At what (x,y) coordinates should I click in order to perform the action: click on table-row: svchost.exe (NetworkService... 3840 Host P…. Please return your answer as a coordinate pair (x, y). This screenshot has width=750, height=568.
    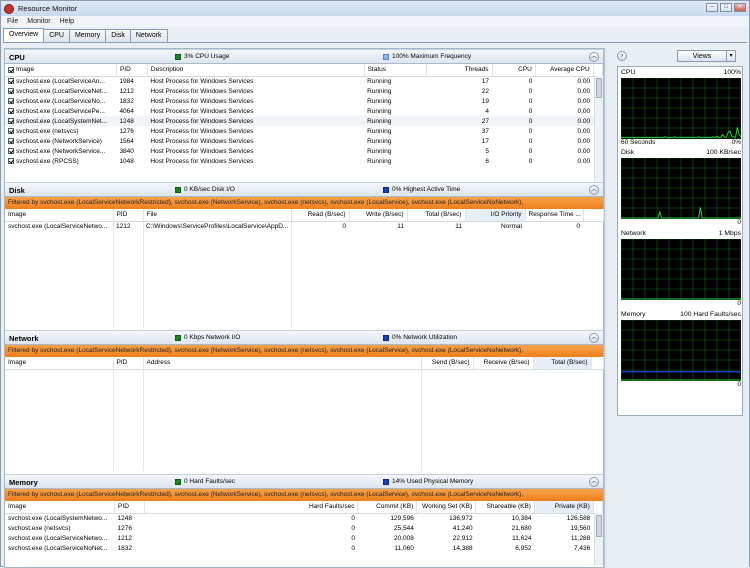
    Looking at the image, I should click on (304, 151).